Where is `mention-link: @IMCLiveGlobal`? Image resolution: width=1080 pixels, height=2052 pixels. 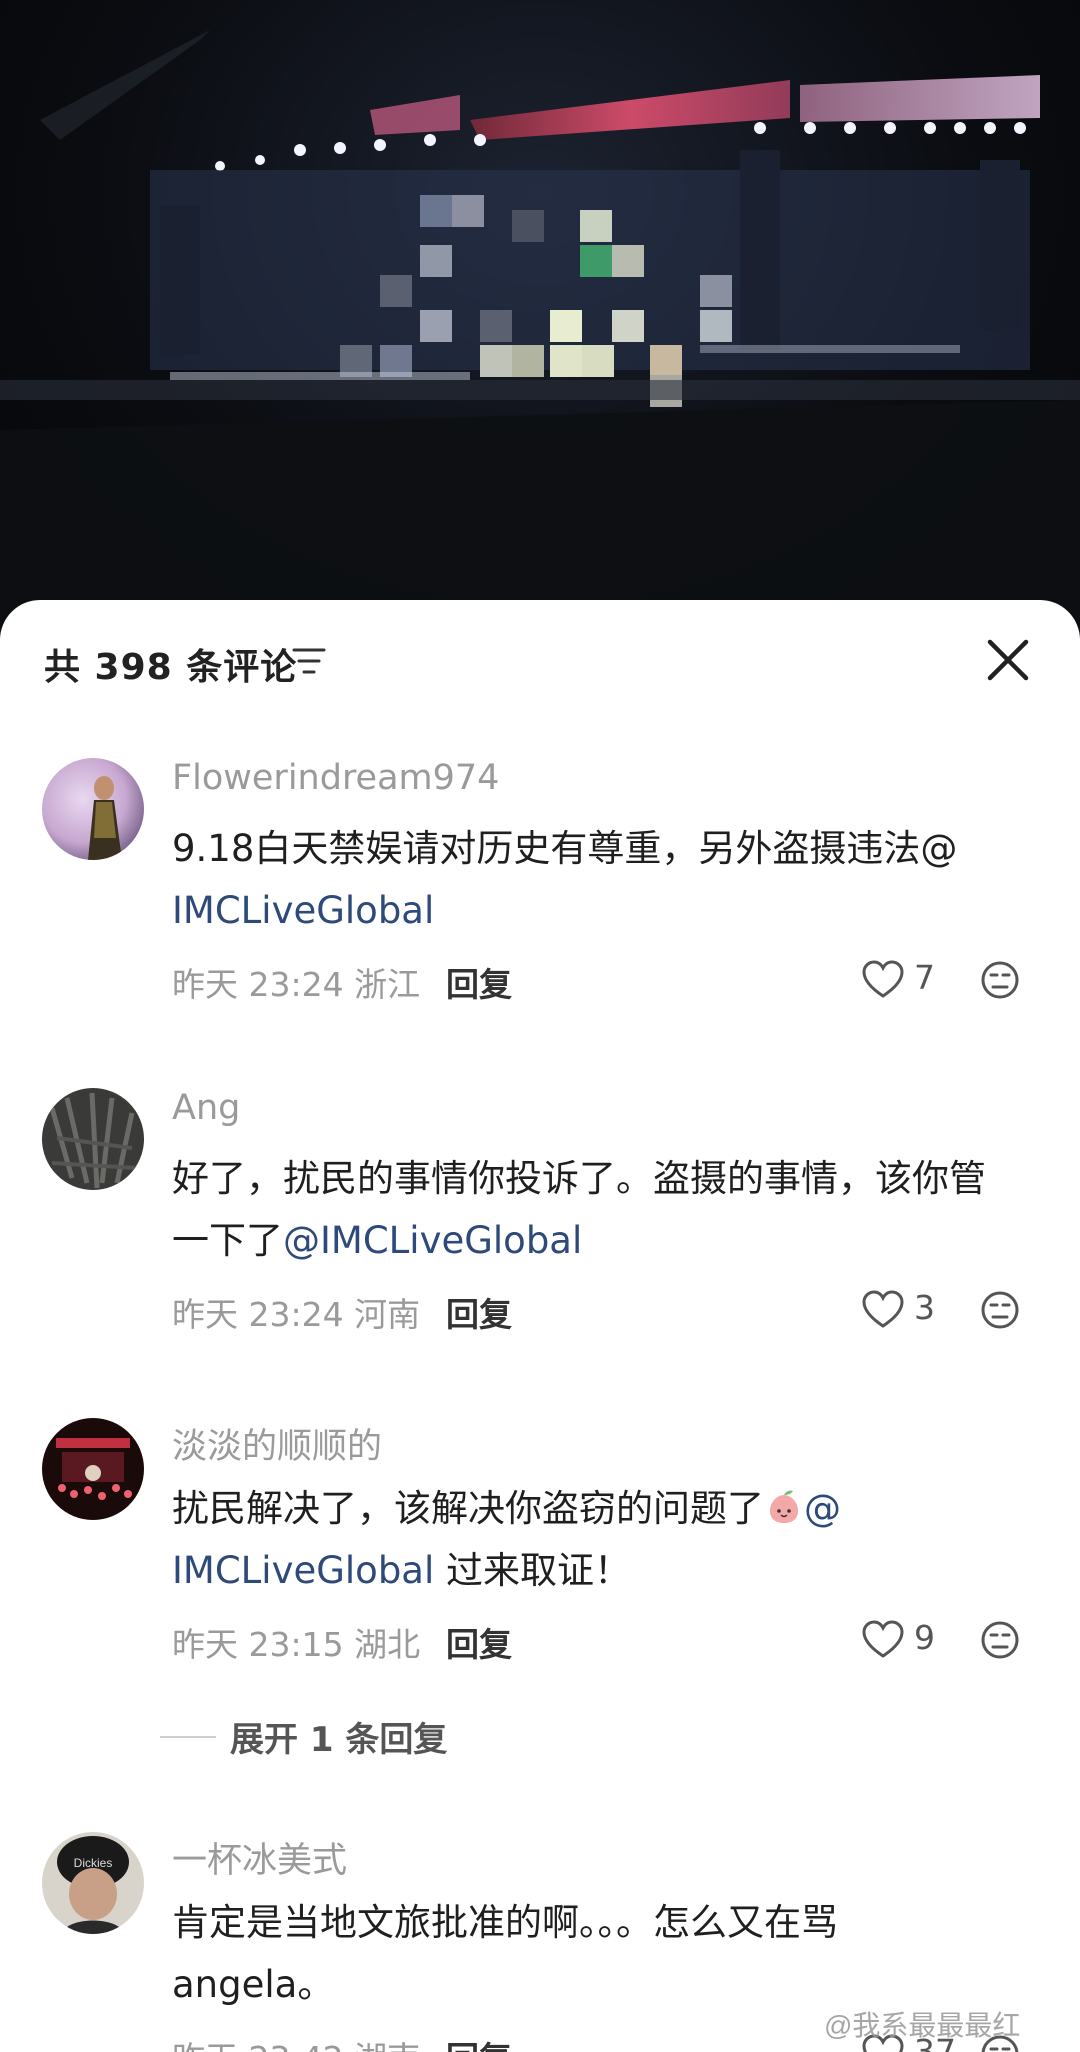 mention-link: @IMCLiveGlobal is located at coordinates (432, 1240).